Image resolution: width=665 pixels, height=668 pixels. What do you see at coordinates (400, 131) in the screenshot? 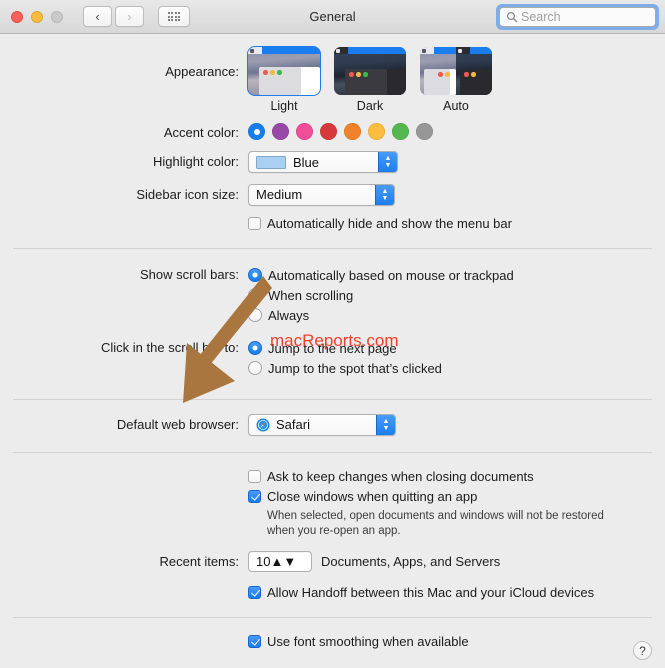
I see `accent-swatch-green` at bounding box center [400, 131].